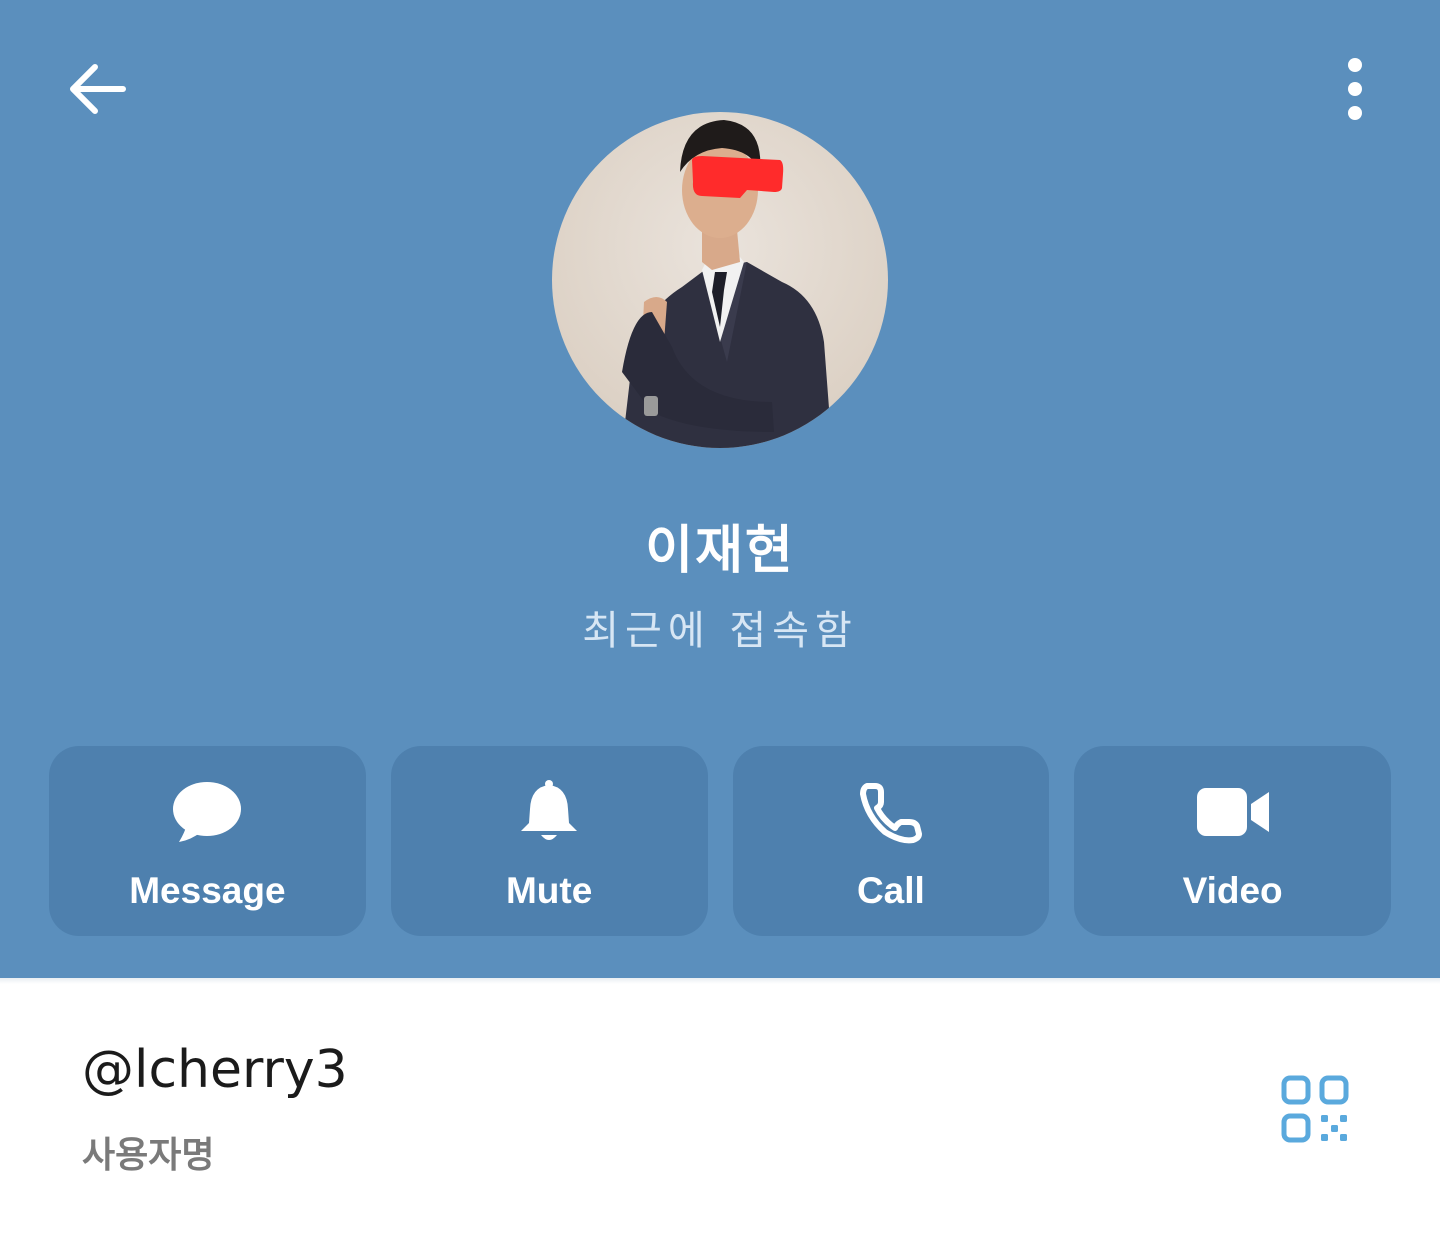  What do you see at coordinates (549, 812) in the screenshot?
I see `bell-icon` at bounding box center [549, 812].